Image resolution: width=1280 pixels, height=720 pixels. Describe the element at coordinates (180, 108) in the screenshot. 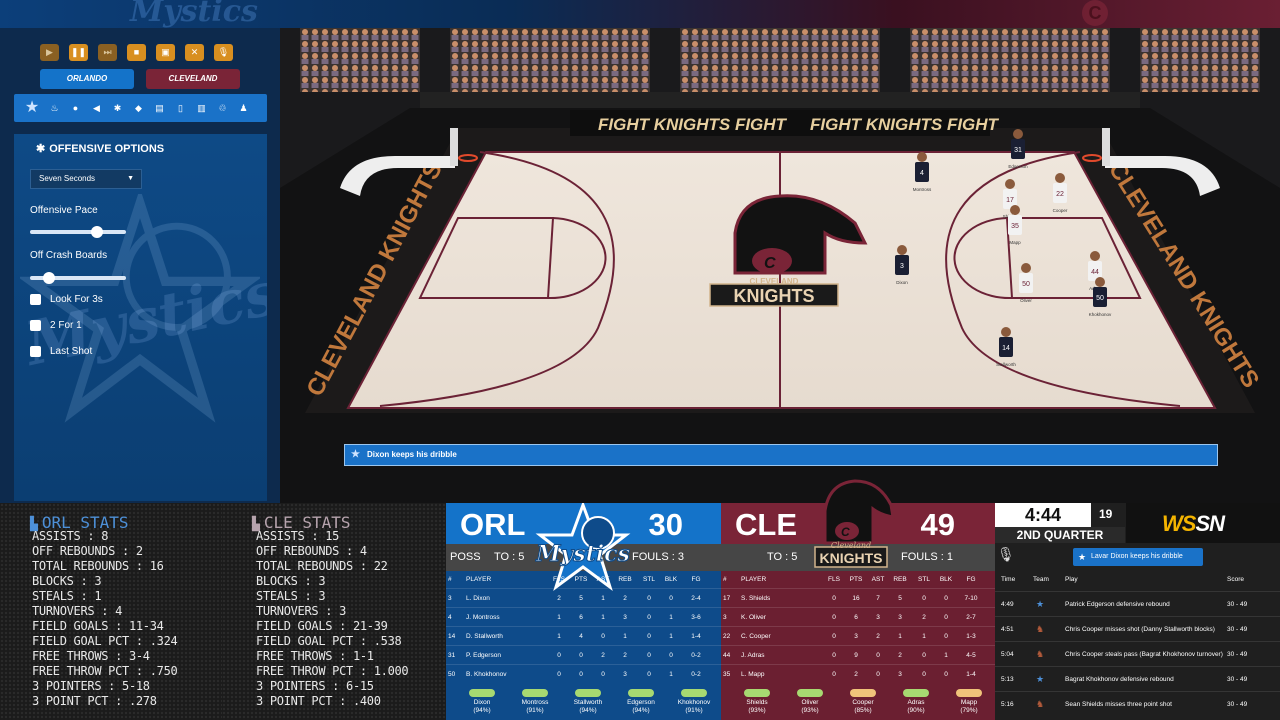

I see `document-icon: ▯` at that location.